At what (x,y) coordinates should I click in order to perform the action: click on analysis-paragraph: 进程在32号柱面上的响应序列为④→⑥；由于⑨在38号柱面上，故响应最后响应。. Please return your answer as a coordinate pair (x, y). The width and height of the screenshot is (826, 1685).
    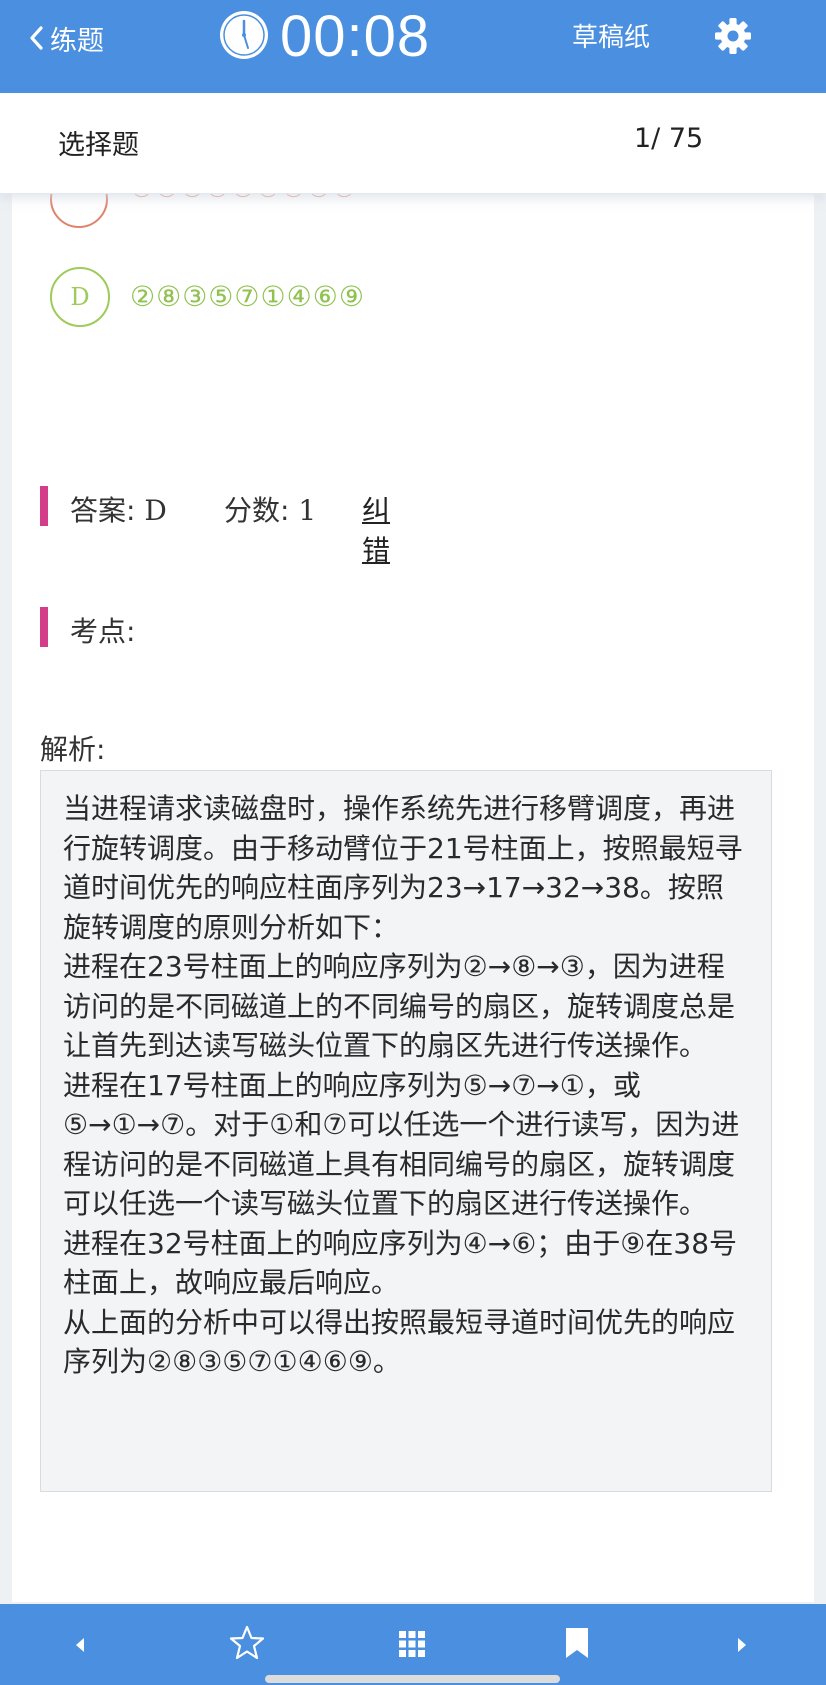
    Looking at the image, I should click on (400, 1263).